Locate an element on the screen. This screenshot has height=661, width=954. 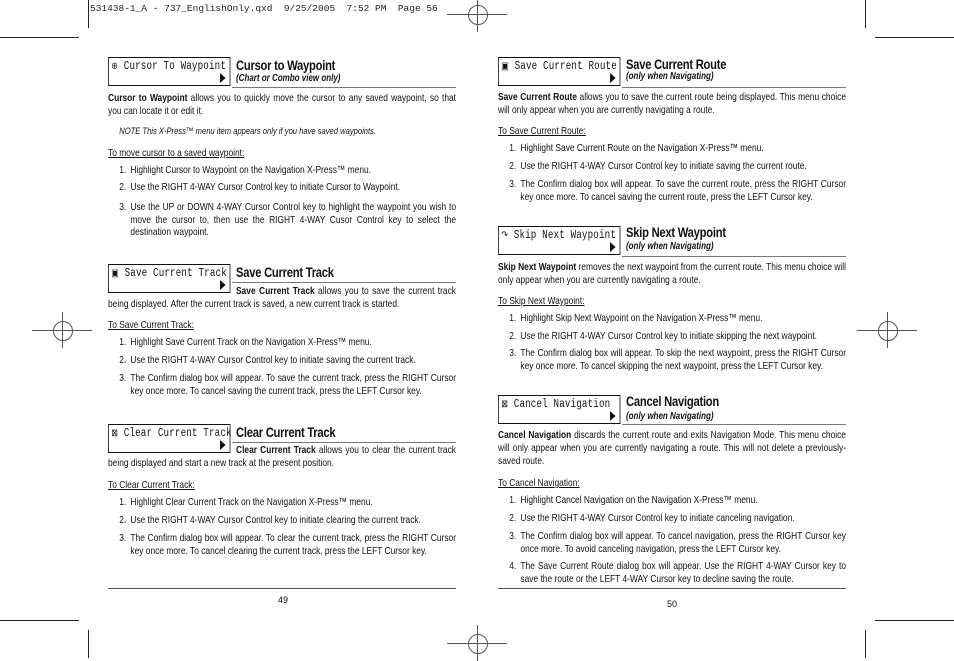
menu-item-label: ▣ Save Current Track is located at coordinates (169, 273).